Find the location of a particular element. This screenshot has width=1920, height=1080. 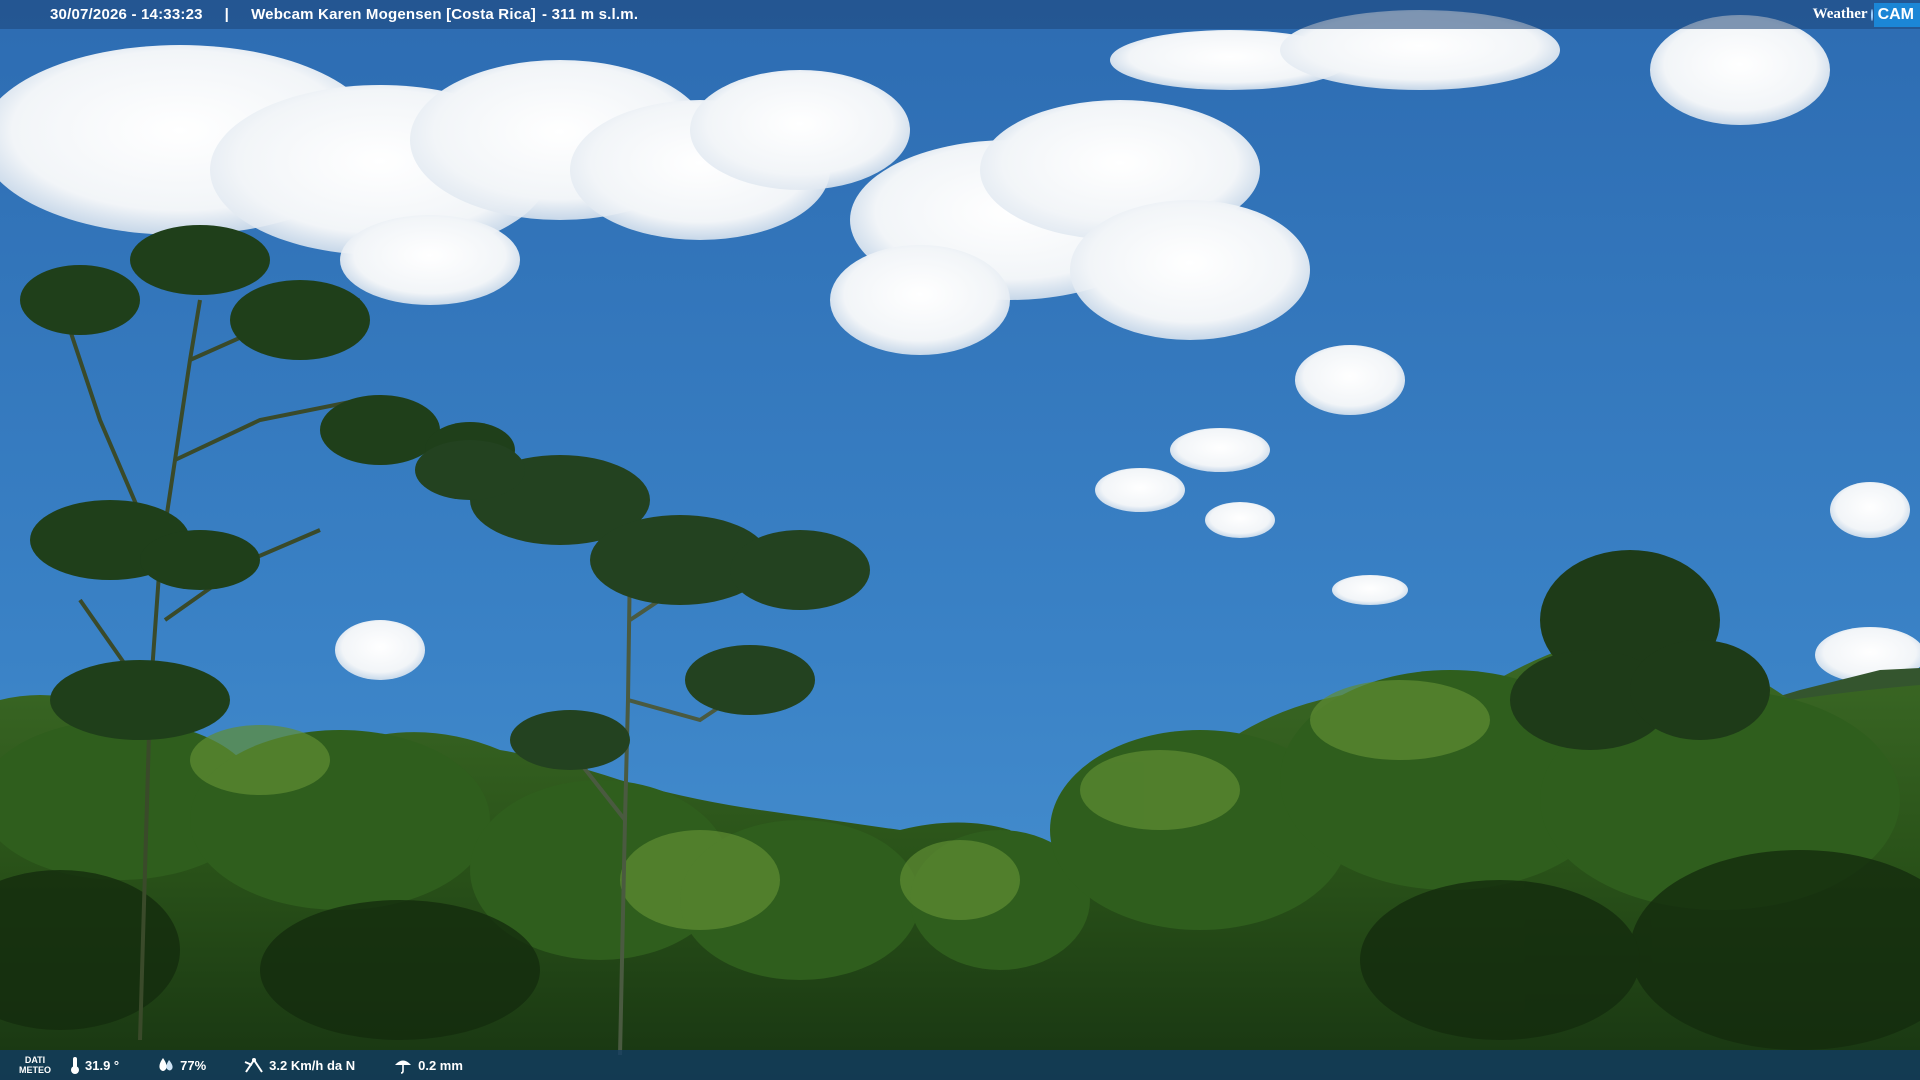

temperature-reading: 31.9 ° is located at coordinates (94, 1065).